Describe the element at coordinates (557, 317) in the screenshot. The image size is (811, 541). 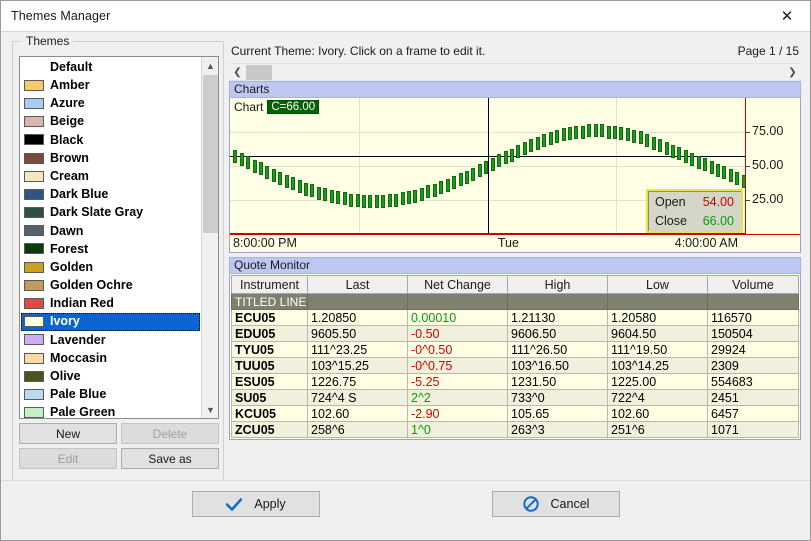
I see `cell-high: 1.21130` at that location.